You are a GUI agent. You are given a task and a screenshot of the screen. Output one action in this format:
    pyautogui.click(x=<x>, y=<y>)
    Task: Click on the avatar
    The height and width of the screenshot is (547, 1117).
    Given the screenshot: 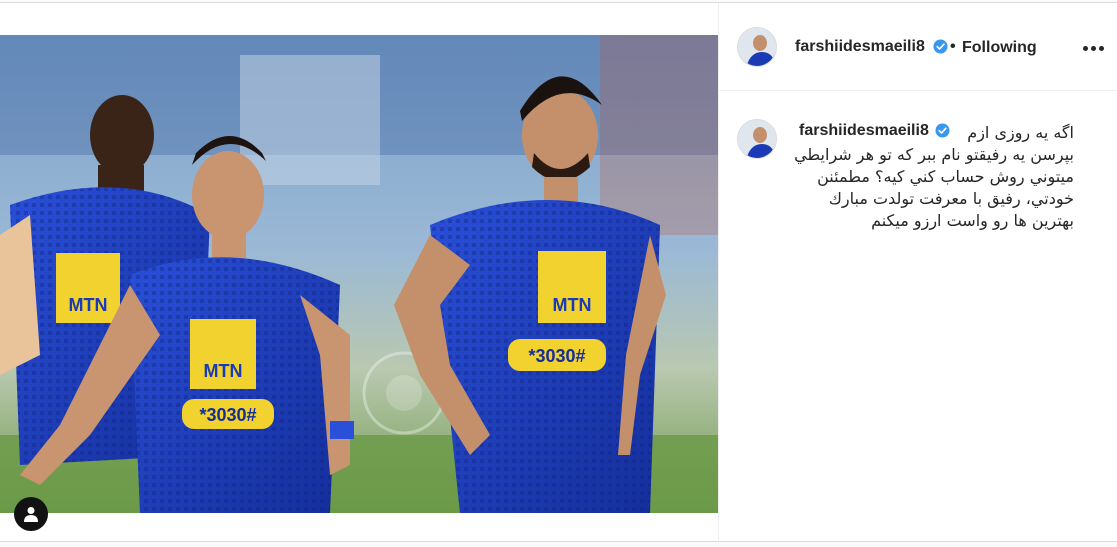 What is the action you would take?
    pyautogui.click(x=757, y=47)
    